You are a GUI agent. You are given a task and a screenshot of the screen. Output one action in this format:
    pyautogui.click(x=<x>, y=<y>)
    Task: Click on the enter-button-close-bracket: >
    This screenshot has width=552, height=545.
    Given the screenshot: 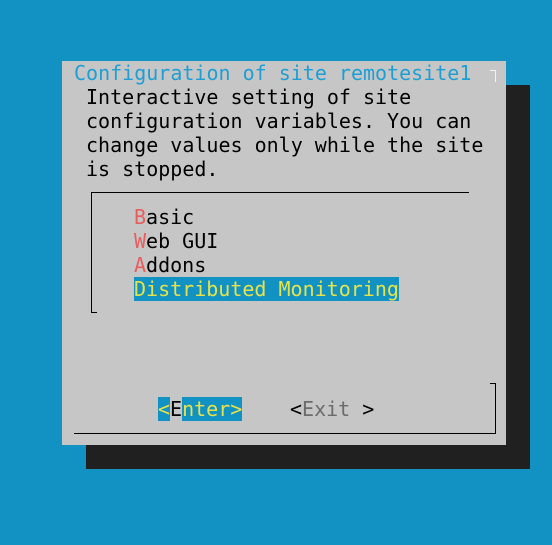 What is the action you would take?
    pyautogui.click(x=236, y=409)
    